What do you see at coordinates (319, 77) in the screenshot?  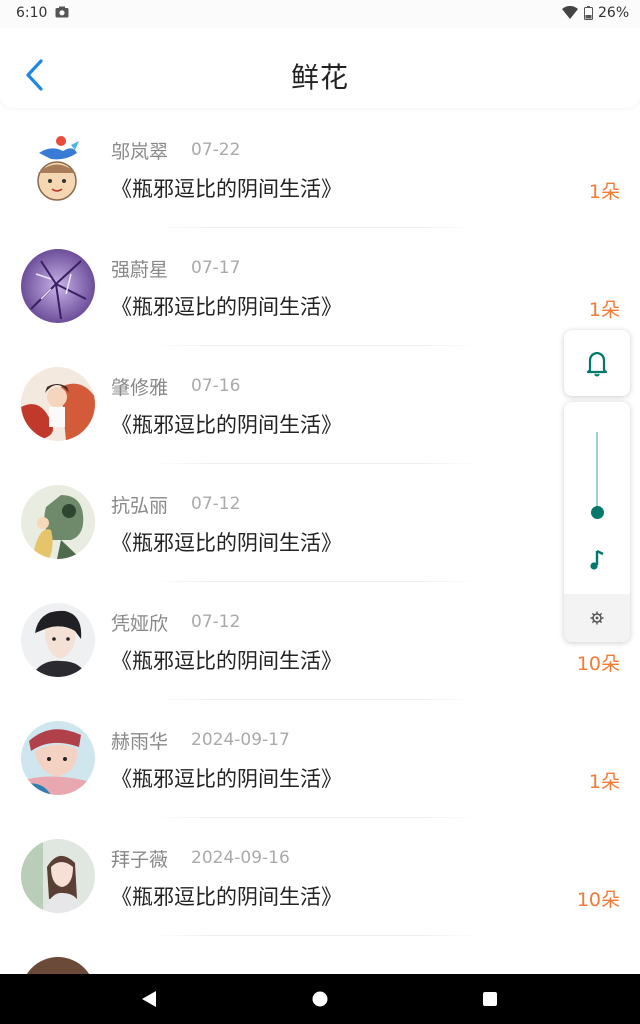 I see `page-title: 鲜花` at bounding box center [319, 77].